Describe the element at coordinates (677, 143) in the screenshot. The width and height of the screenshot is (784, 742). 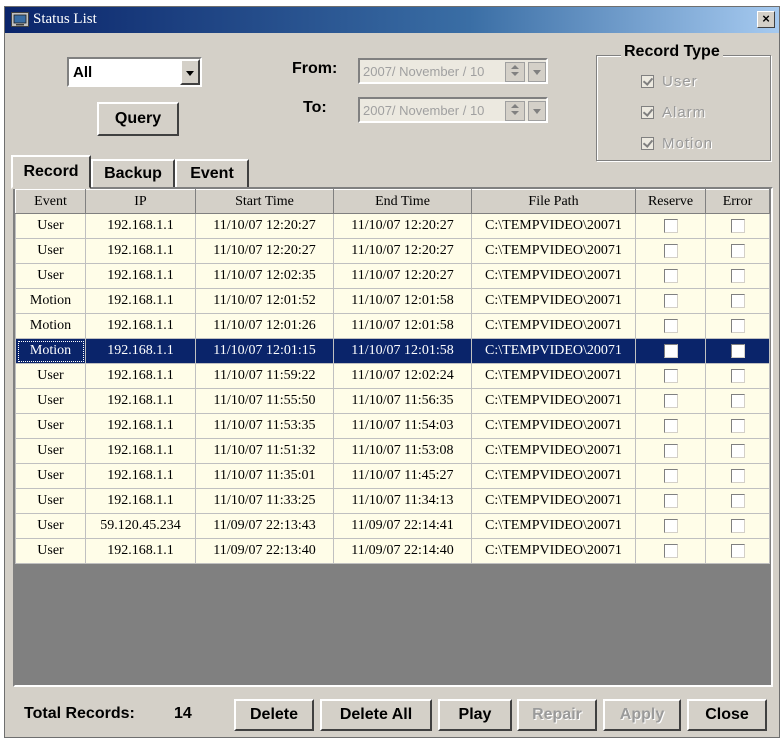
I see `record-type-motion-checkbox: Motion` at that location.